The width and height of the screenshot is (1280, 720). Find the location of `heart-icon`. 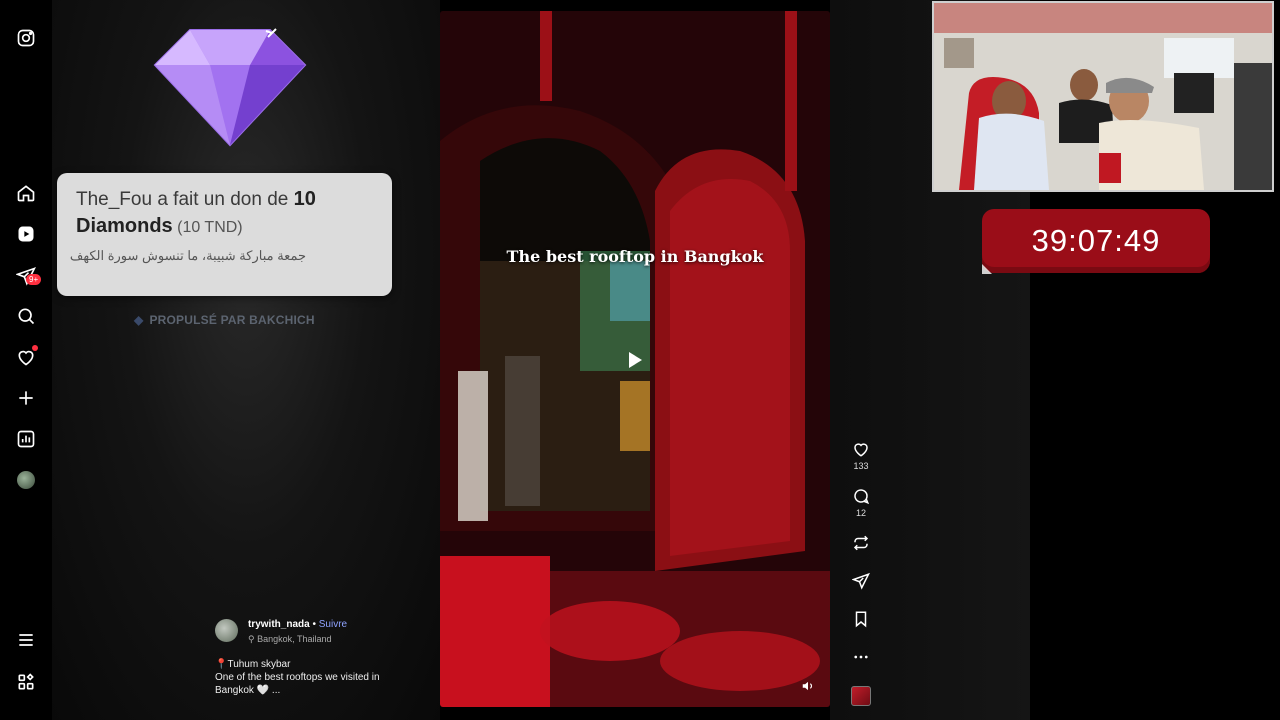

heart-icon is located at coordinates (861, 450).